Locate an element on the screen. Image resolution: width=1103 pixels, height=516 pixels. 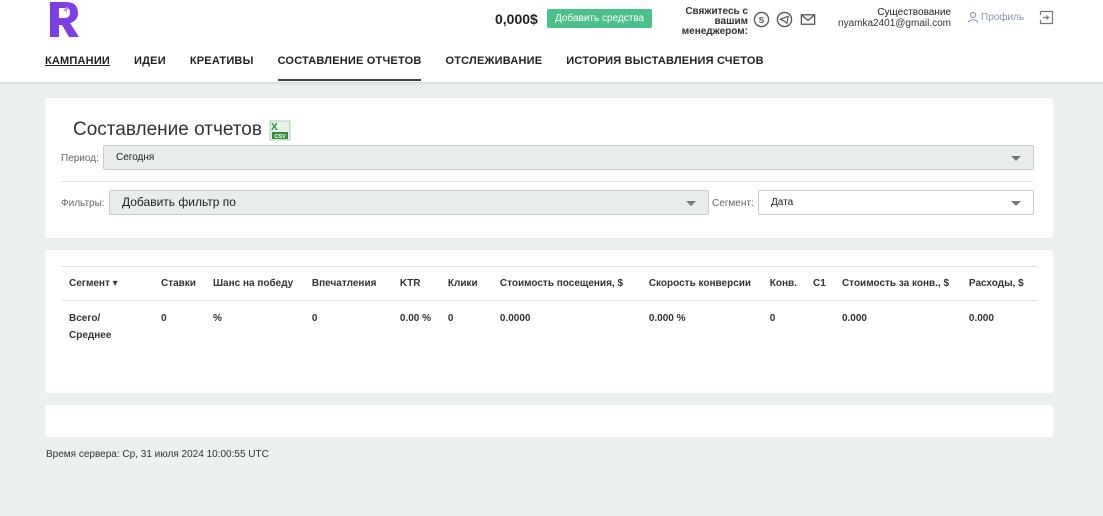
period-value: Сегодня is located at coordinates (135, 157).